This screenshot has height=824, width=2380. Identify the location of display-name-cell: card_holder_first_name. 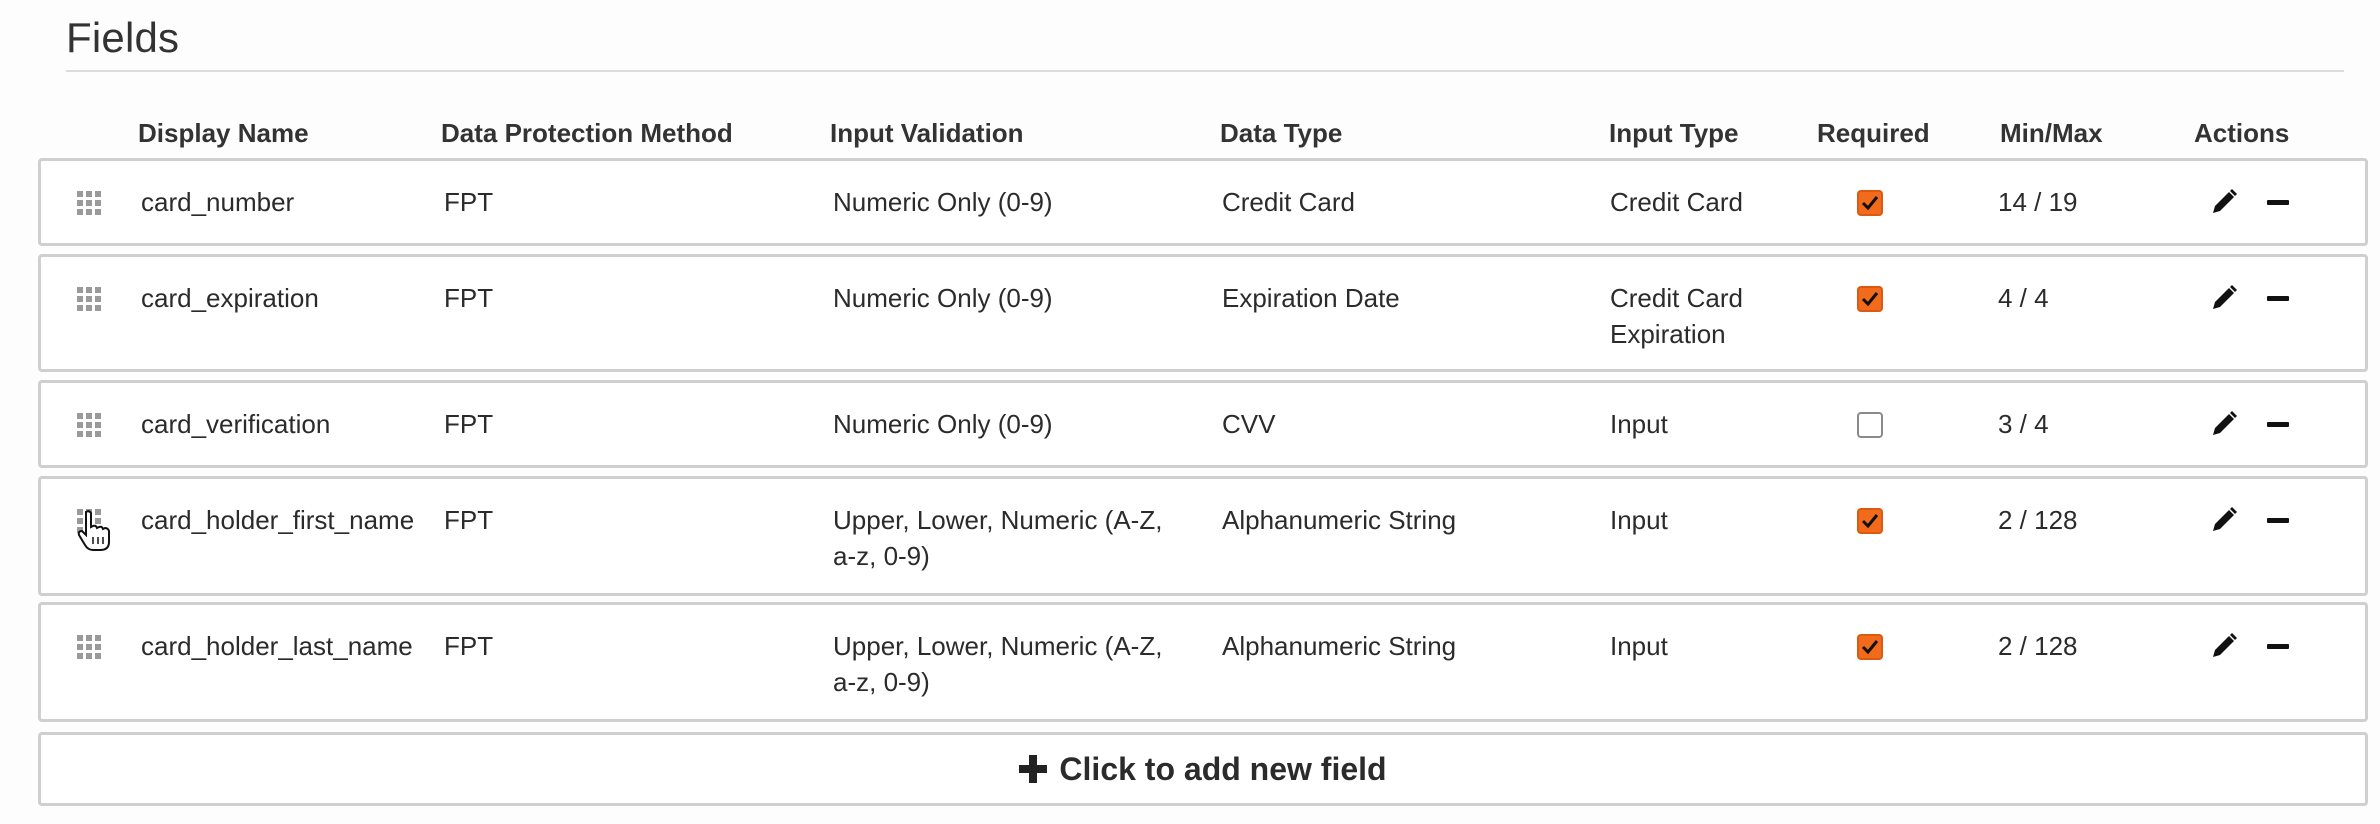
(278, 520).